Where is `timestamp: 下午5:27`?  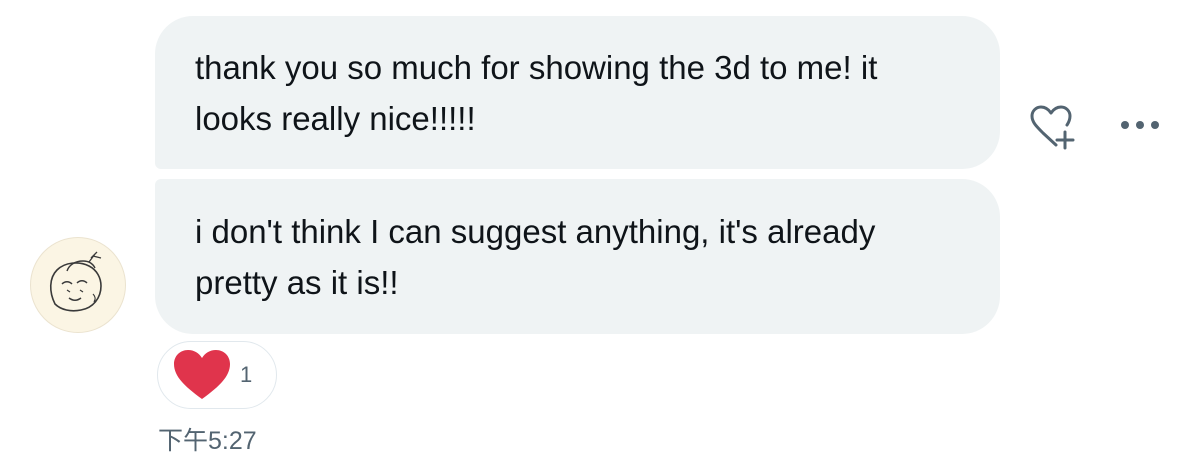
timestamp: 下午5:27 is located at coordinates (207, 441).